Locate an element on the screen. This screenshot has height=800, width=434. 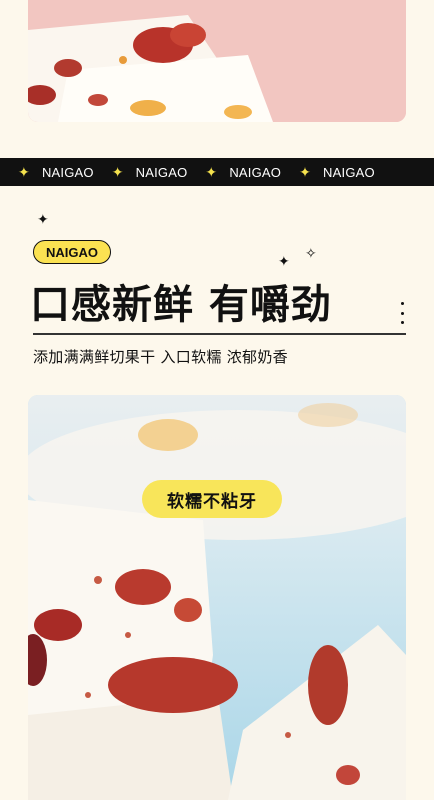
brand-ticker-bar: ✦ NAIGAO ✦ NAIGAO ✦ NAIGAO ✦ NAIGAO is located at coordinates (217, 172).